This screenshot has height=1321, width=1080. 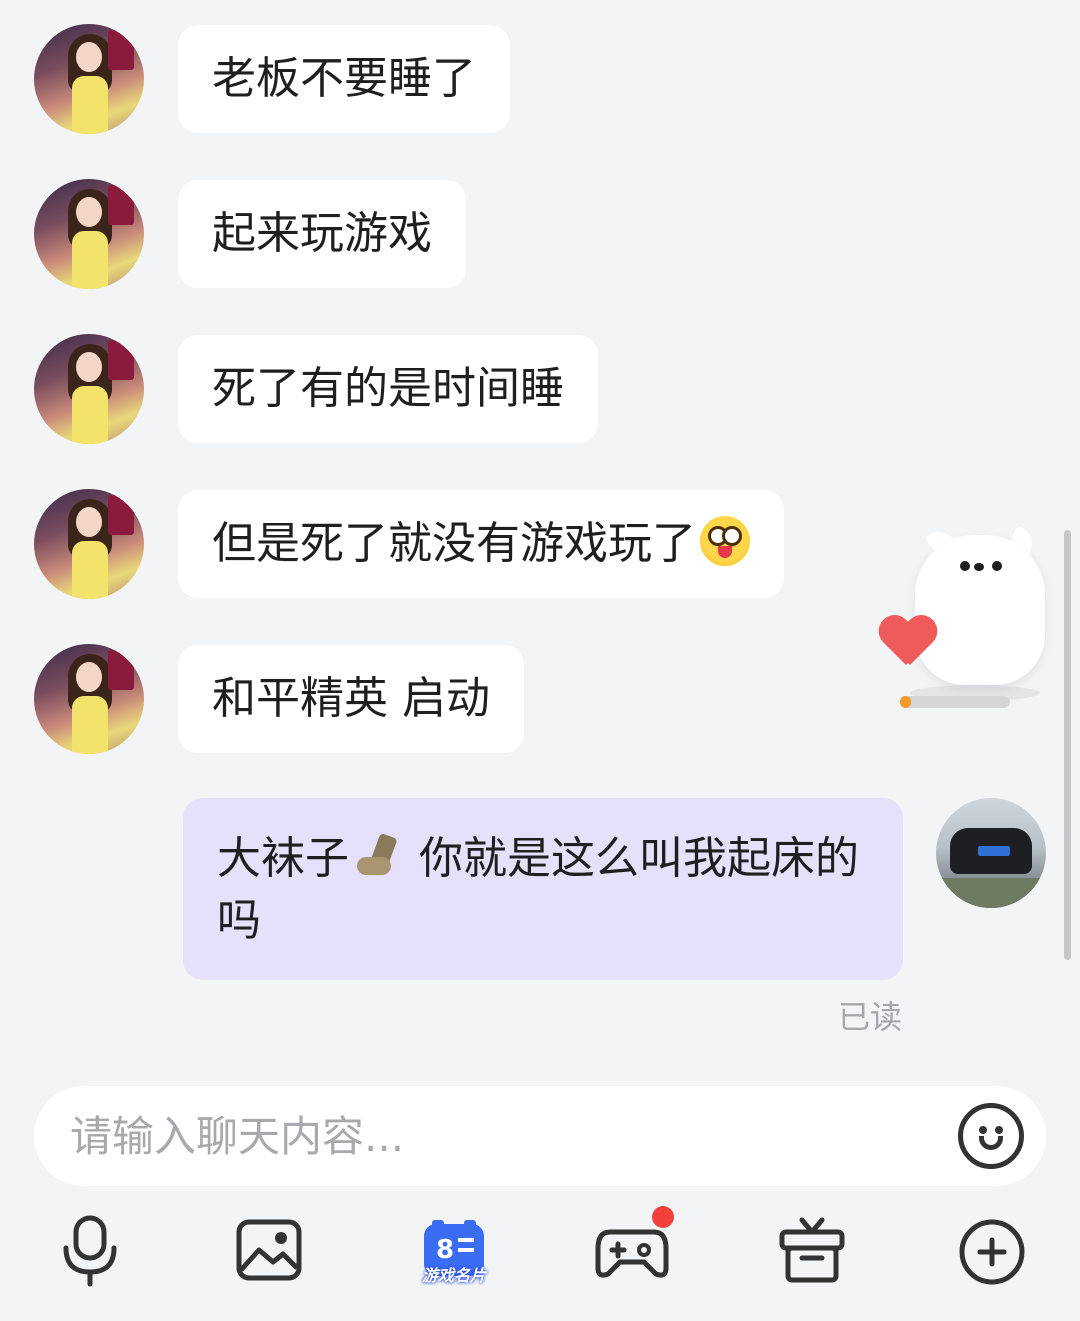 I want to click on incoming-message-bubble: 死了有的是时间睡, so click(x=388, y=389).